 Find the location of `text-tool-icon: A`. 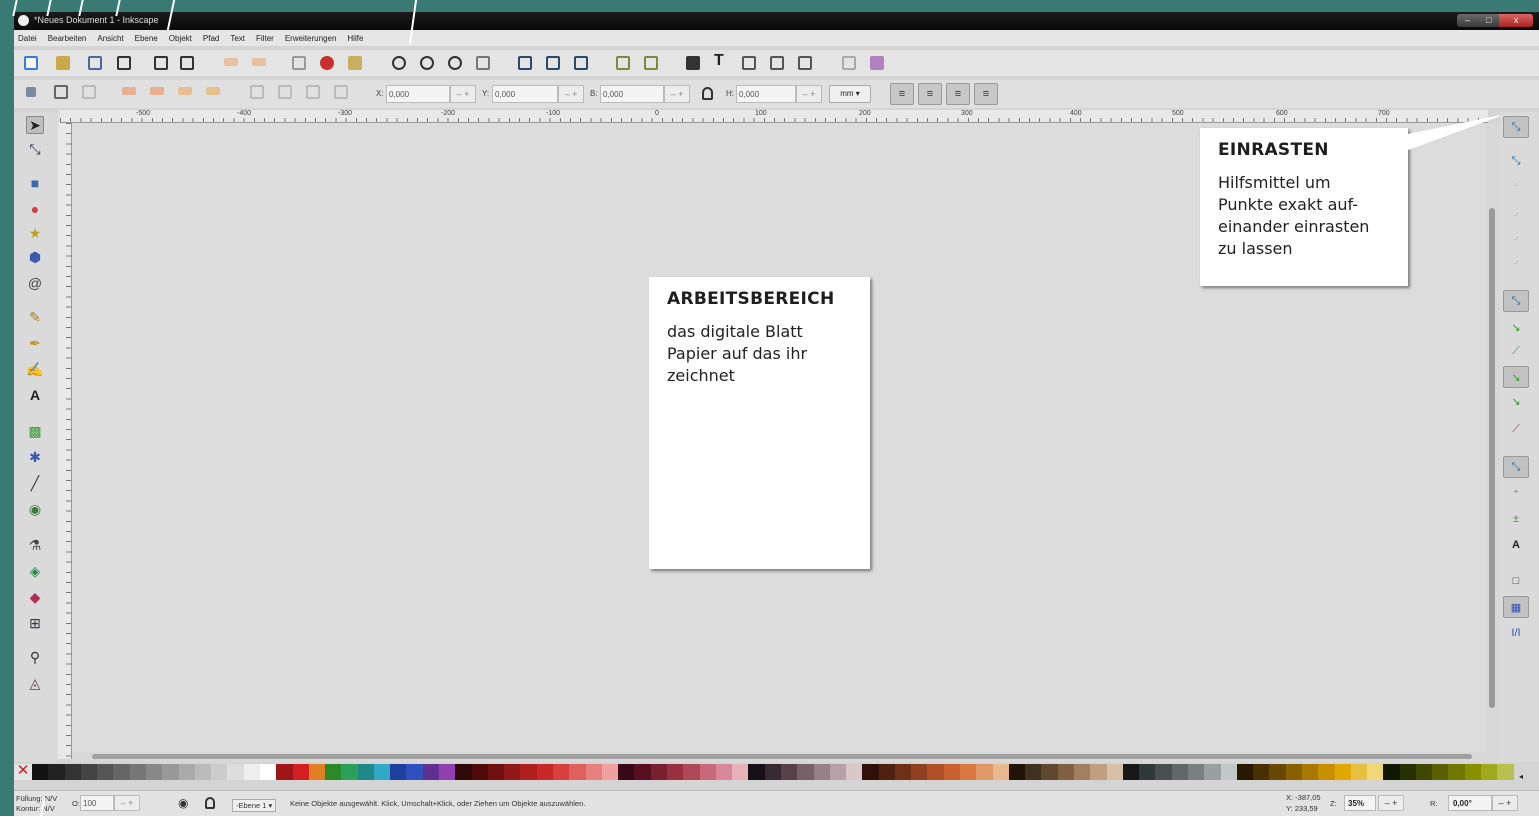

text-tool-icon: A is located at coordinates (35, 395).